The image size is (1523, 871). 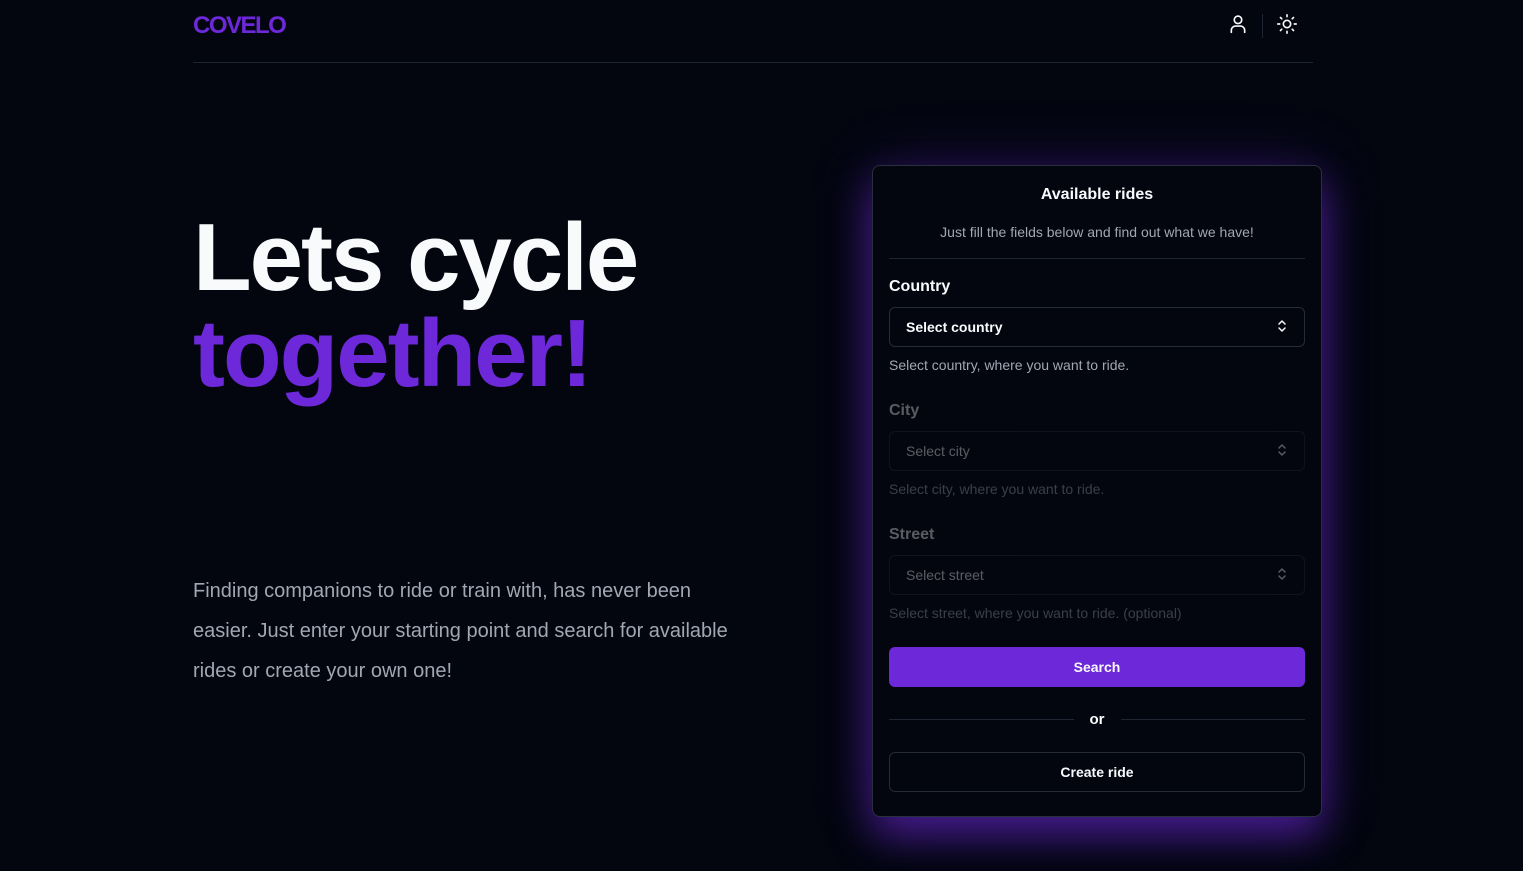 I want to click on header-divider, so click(x=1262, y=26).